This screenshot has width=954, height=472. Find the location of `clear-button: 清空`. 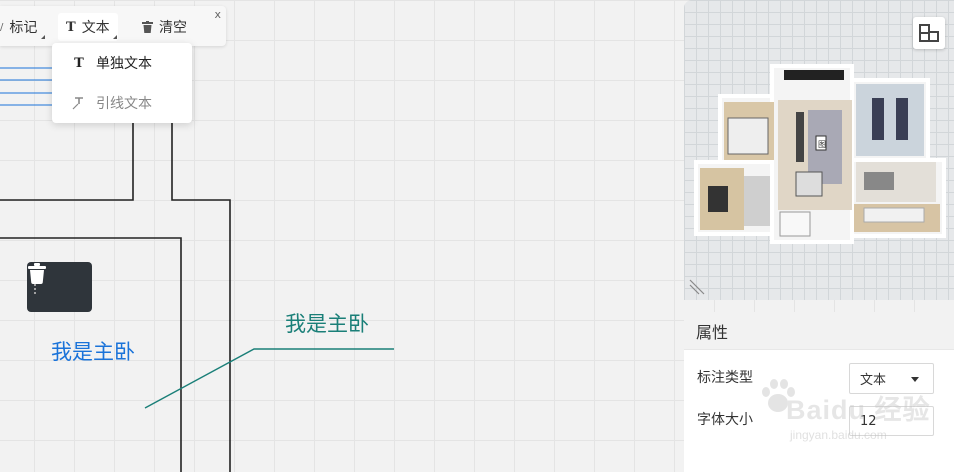

clear-button: 清空 is located at coordinates (164, 27).